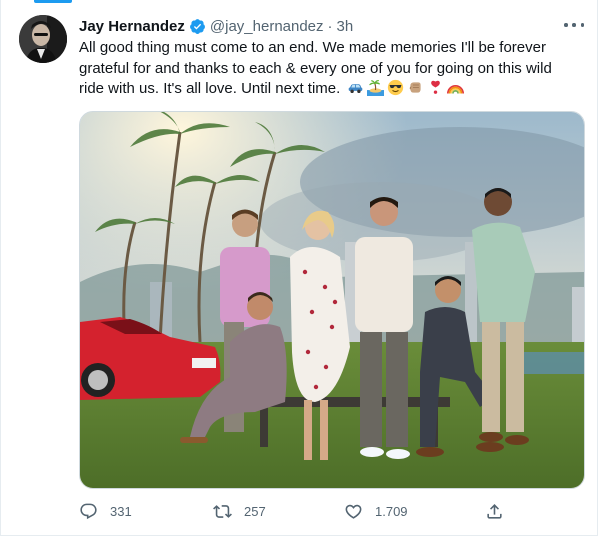 This screenshot has width=598, height=536. Describe the element at coordinates (376, 87) in the screenshot. I see `island-icon` at that location.